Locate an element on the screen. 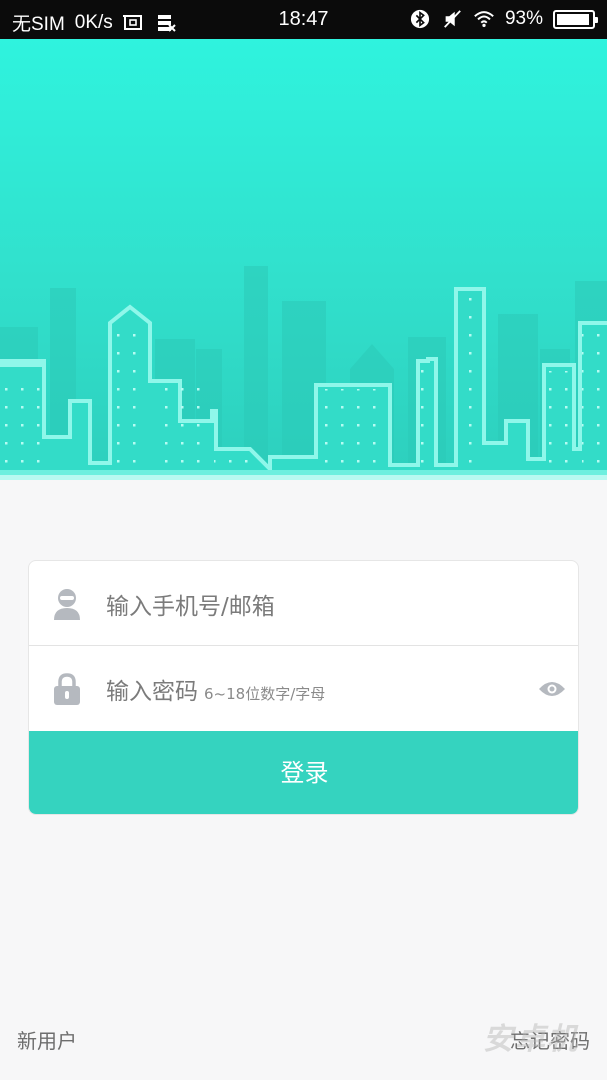  silent-icon is located at coordinates (452, 19).